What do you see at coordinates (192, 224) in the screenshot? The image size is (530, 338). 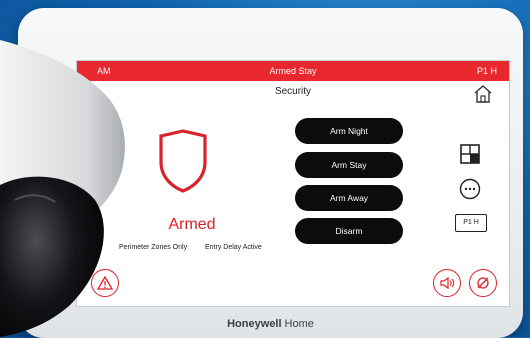 I see `arm-state-label: Armed` at bounding box center [192, 224].